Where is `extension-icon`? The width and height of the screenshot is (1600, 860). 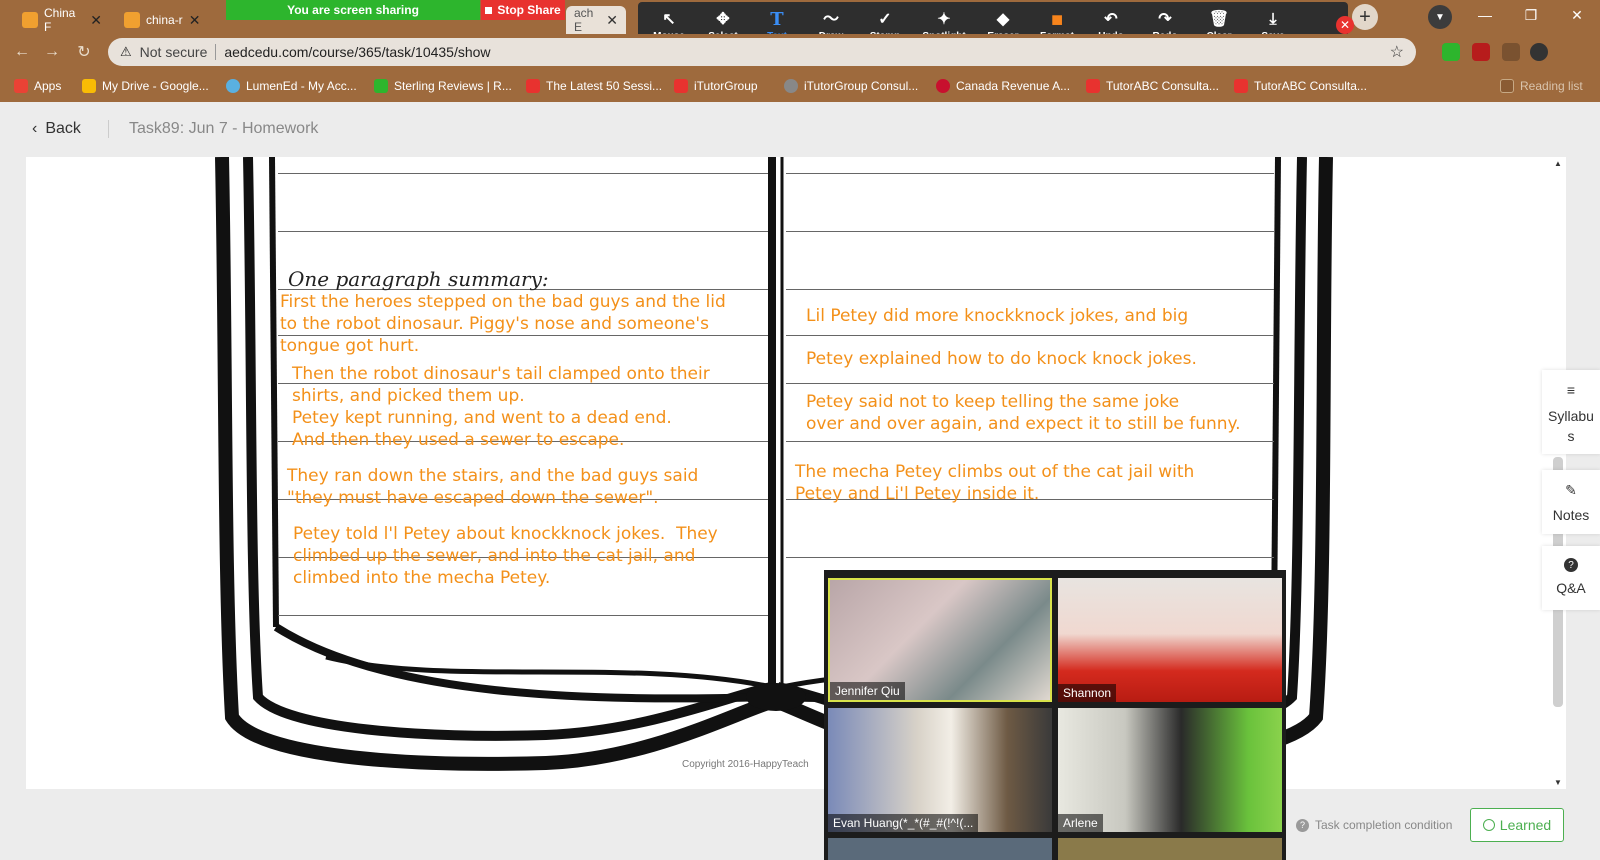
extension-icon is located at coordinates (1451, 52).